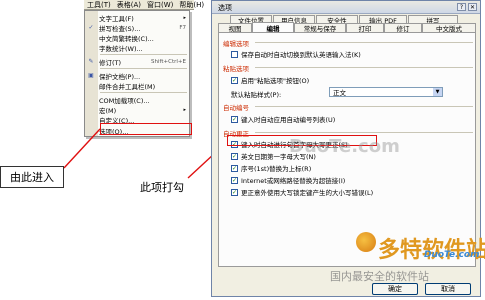  I want to click on default-paste-style-select: 正文 ▼, so click(386, 92).